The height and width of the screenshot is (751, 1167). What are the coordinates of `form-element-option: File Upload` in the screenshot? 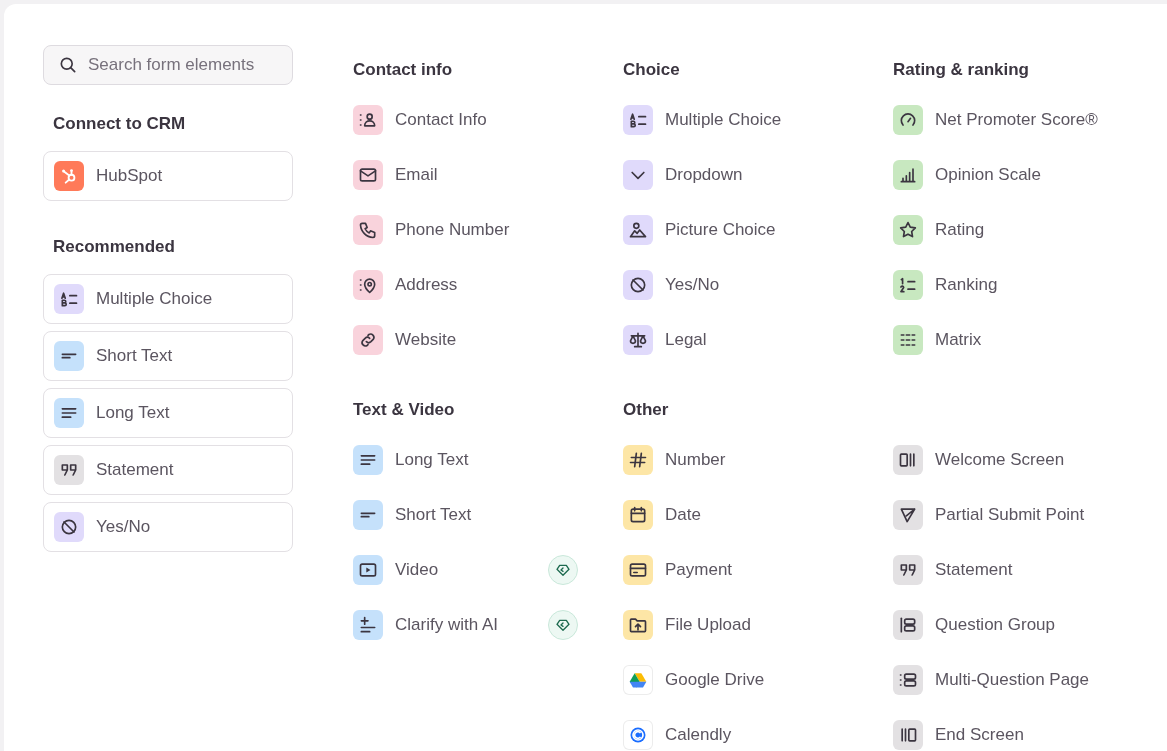 It's located at (735, 625).